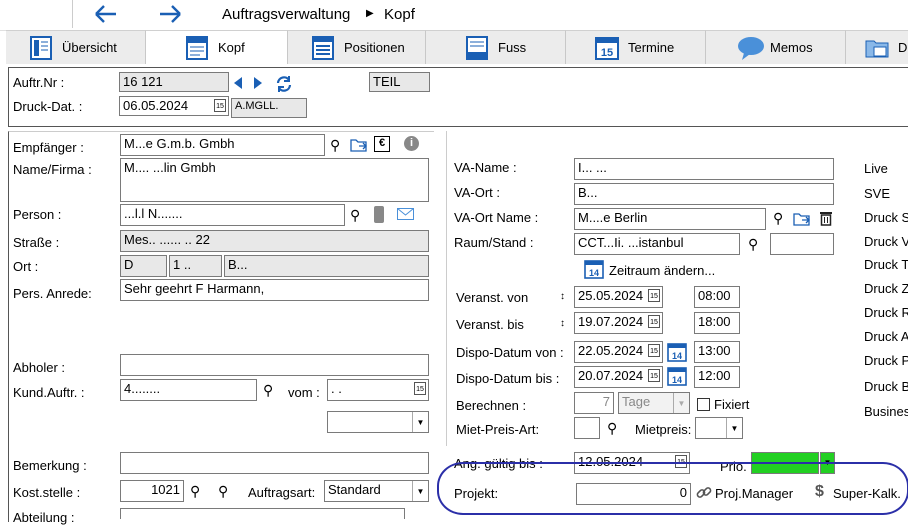  What do you see at coordinates (49, 392) in the screenshot?
I see `kundauftr-label: Kund.Auftr. :` at bounding box center [49, 392].